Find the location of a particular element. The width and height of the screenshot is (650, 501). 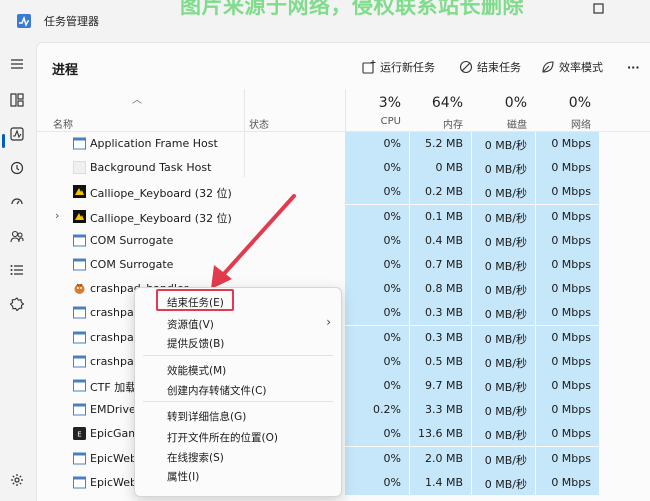

memory-value: 0.7 MB is located at coordinates (443, 264).